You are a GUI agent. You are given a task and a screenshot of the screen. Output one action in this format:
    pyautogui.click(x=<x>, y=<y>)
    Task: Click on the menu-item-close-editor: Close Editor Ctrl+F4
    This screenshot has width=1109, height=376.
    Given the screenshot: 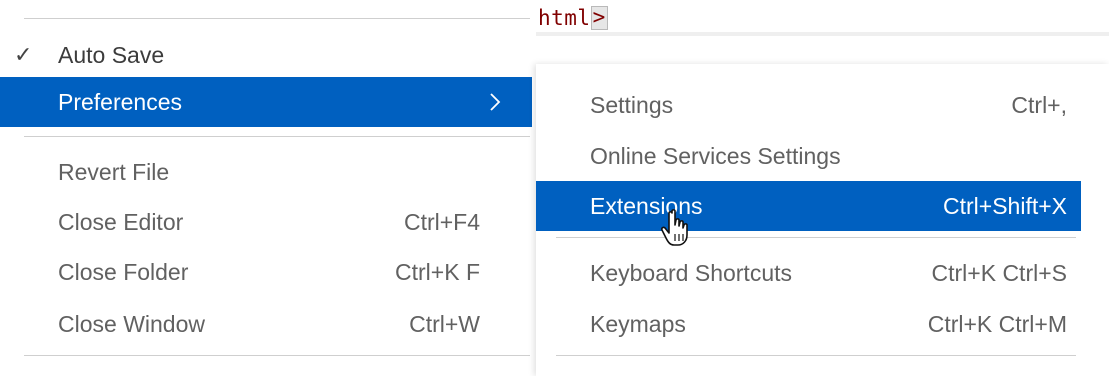 What is the action you would take?
    pyautogui.click(x=266, y=222)
    